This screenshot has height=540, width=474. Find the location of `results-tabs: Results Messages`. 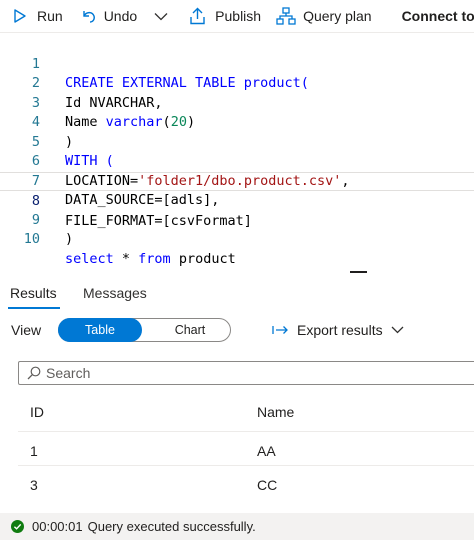

results-tabs: Results Messages is located at coordinates (237, 293).